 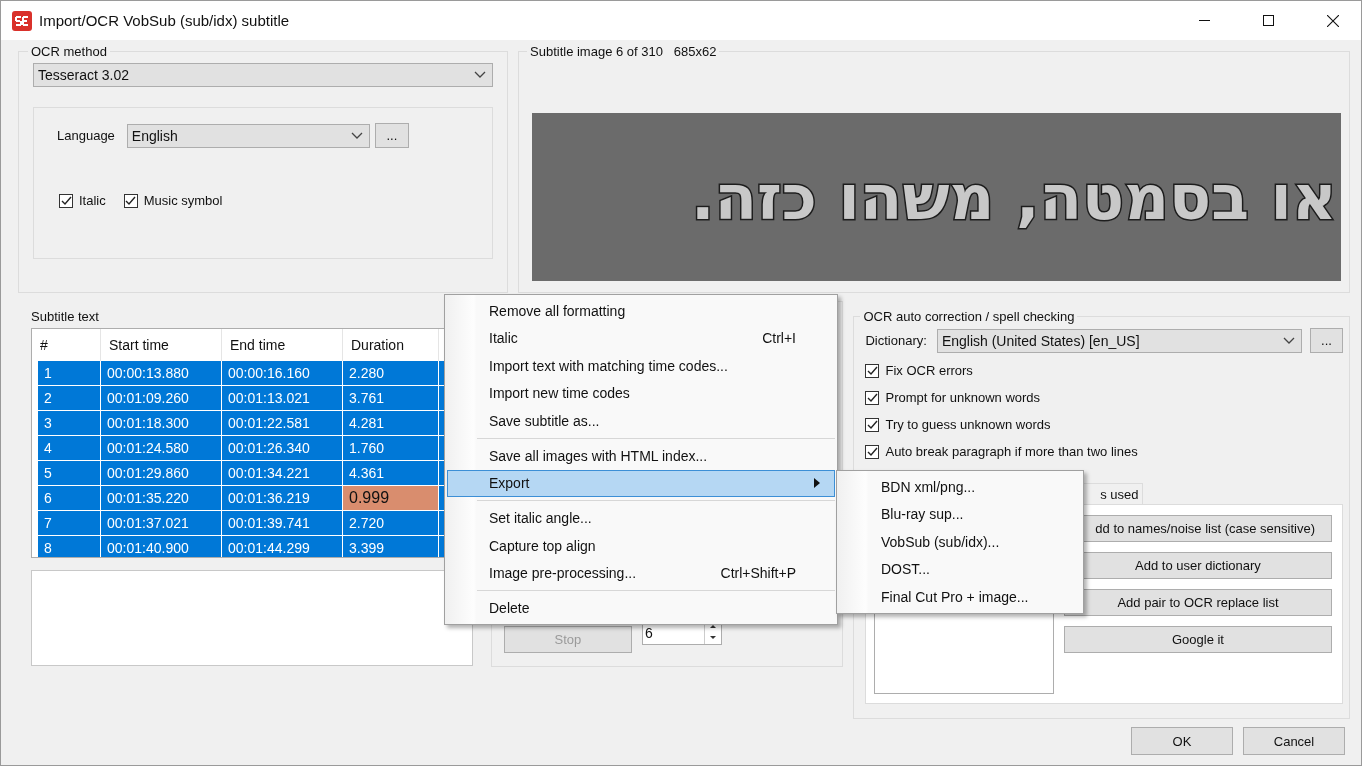 I want to click on section-label: Subtitle text, so click(x=65, y=316).